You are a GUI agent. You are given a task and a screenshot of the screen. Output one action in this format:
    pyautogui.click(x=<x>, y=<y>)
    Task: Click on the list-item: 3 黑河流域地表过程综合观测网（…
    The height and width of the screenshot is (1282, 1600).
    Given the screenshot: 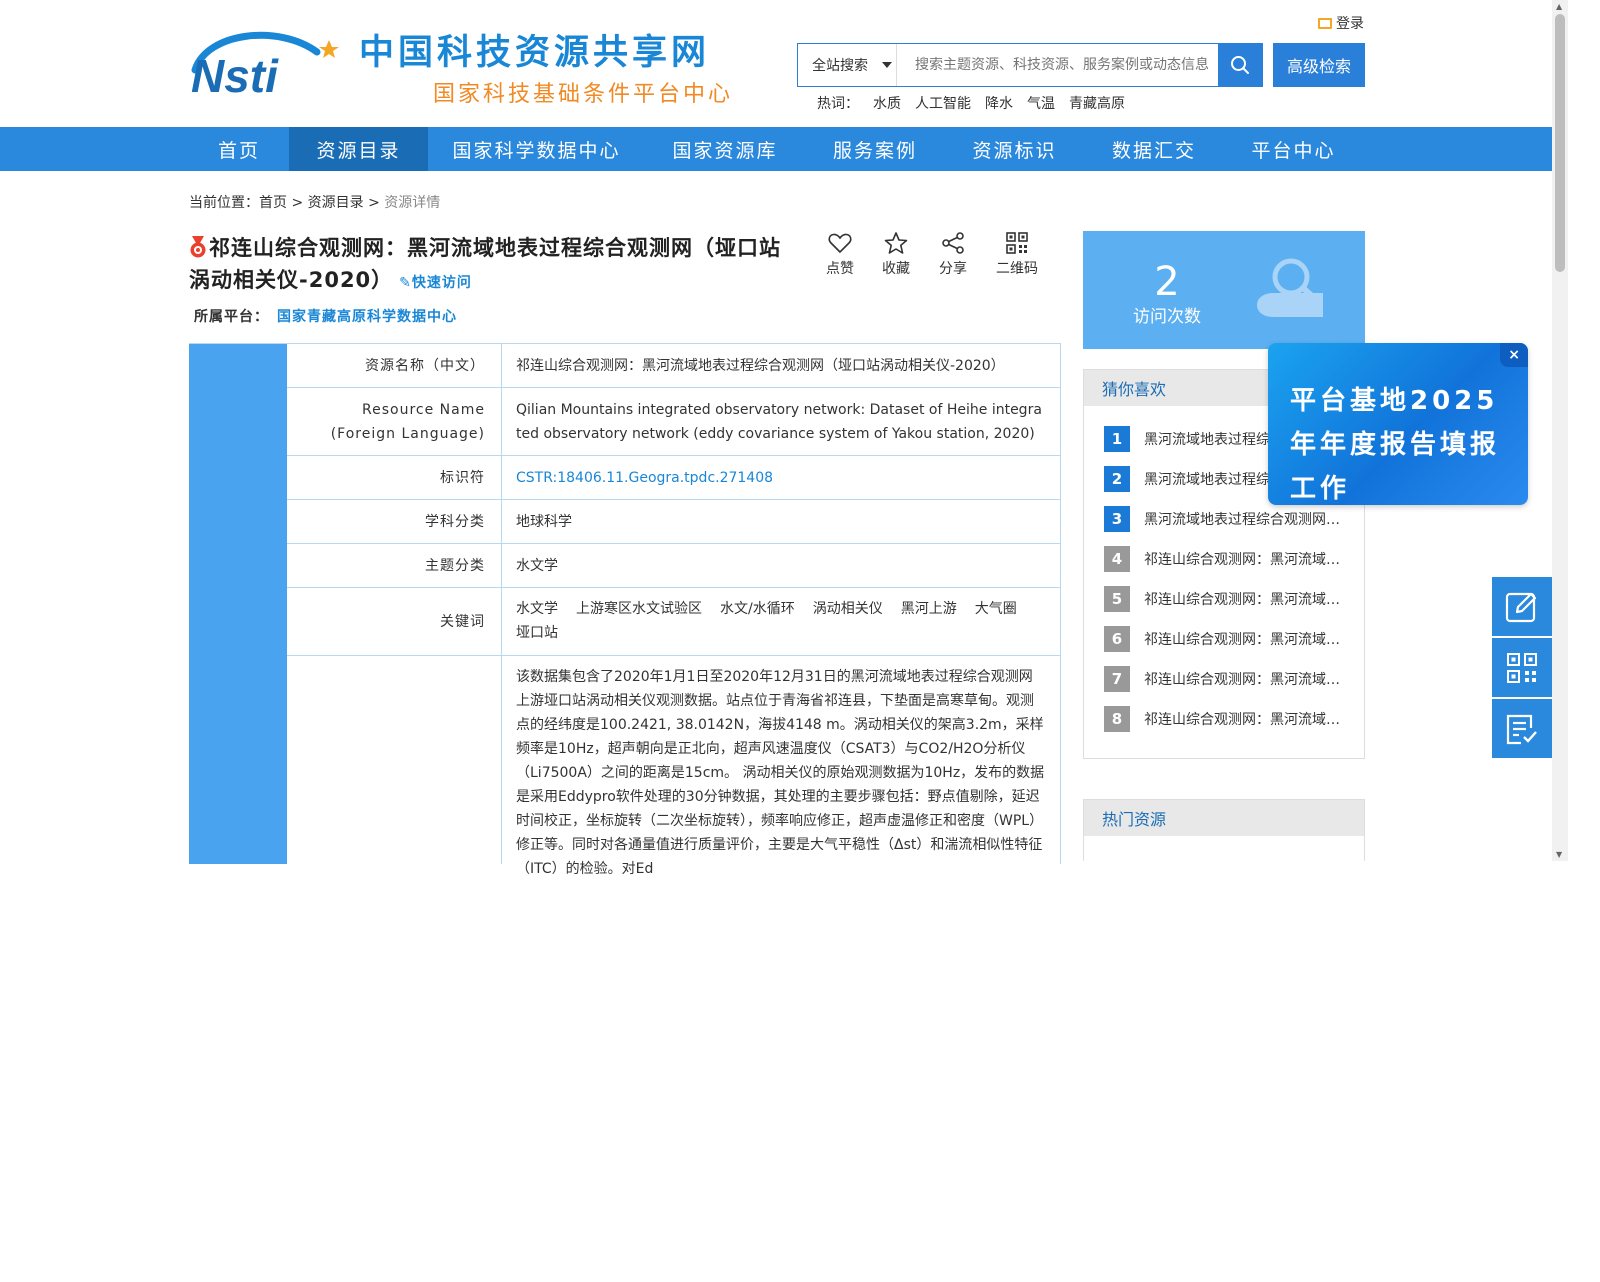 What is the action you would take?
    pyautogui.click(x=1222, y=519)
    